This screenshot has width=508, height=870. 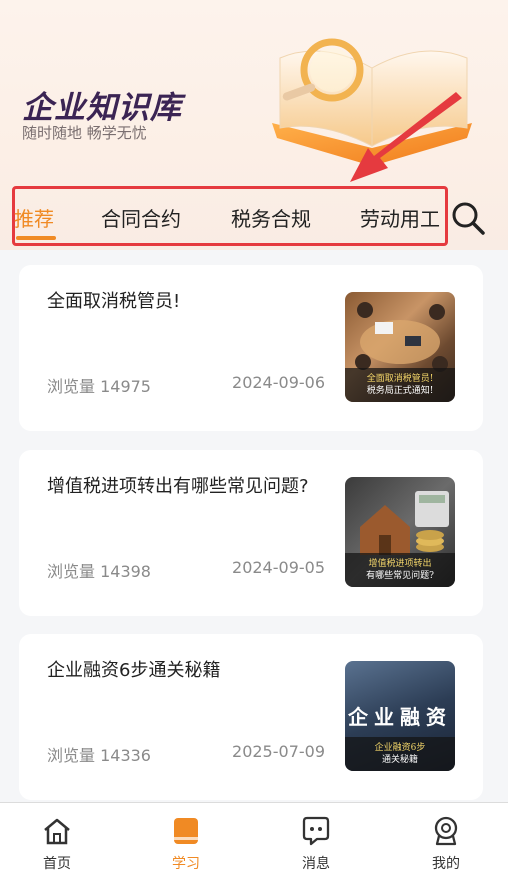 What do you see at coordinates (400, 564) in the screenshot?
I see `caption-line: 增值税进项转出` at bounding box center [400, 564].